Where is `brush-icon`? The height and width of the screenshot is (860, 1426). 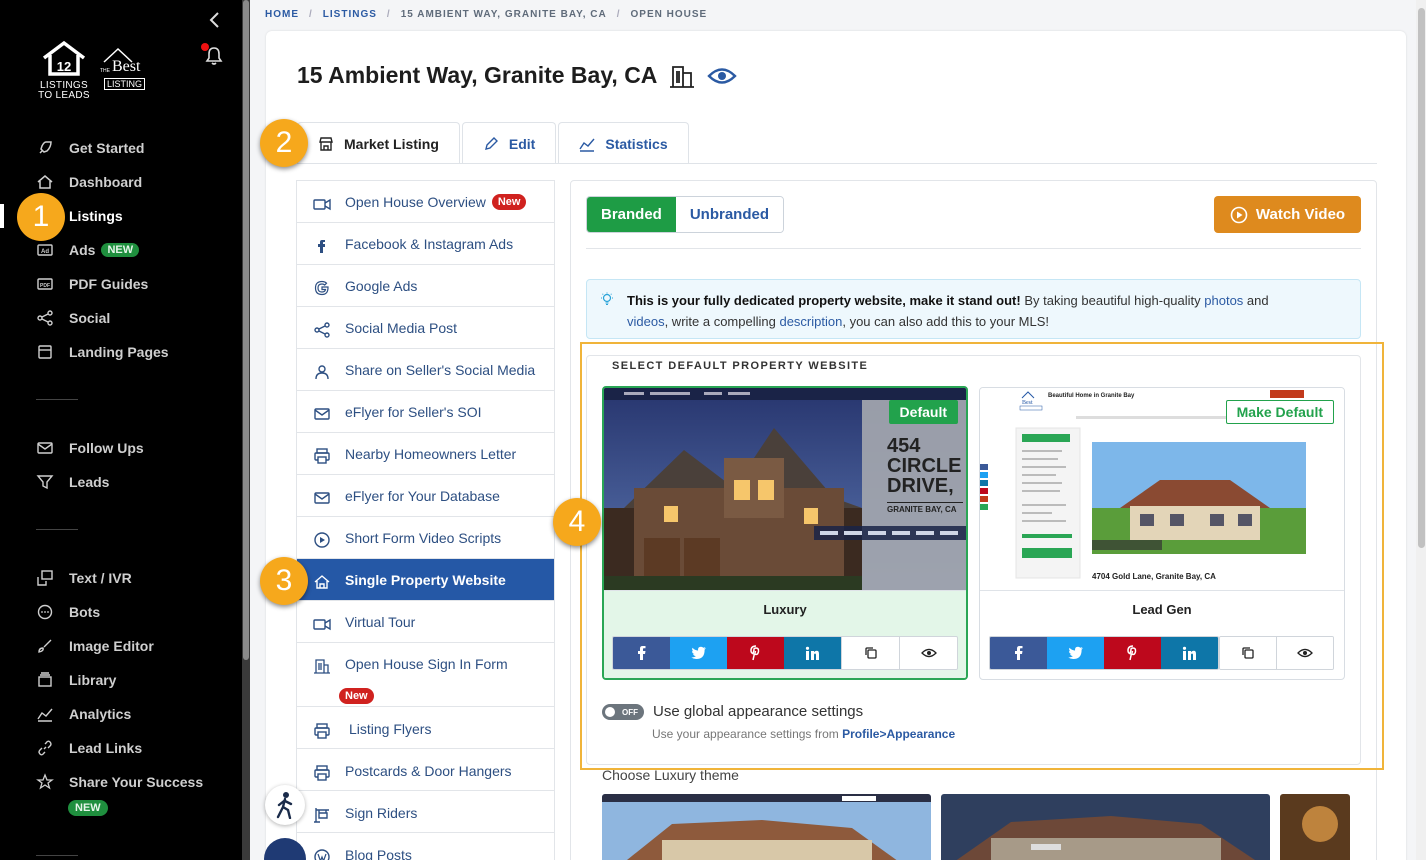
brush-icon is located at coordinates (45, 646).